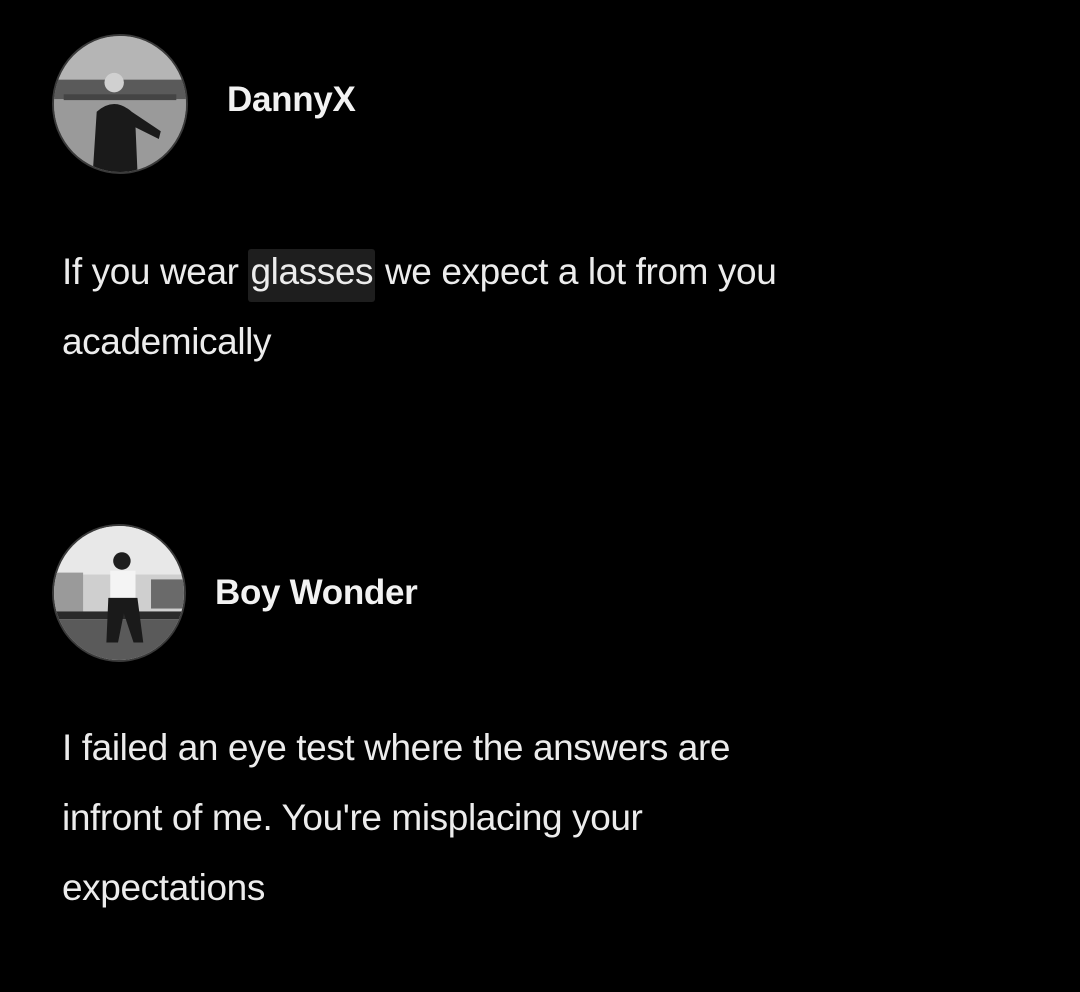 The image size is (1080, 992). I want to click on post-line: infront of me. You're misplacing your, so click(352, 817).